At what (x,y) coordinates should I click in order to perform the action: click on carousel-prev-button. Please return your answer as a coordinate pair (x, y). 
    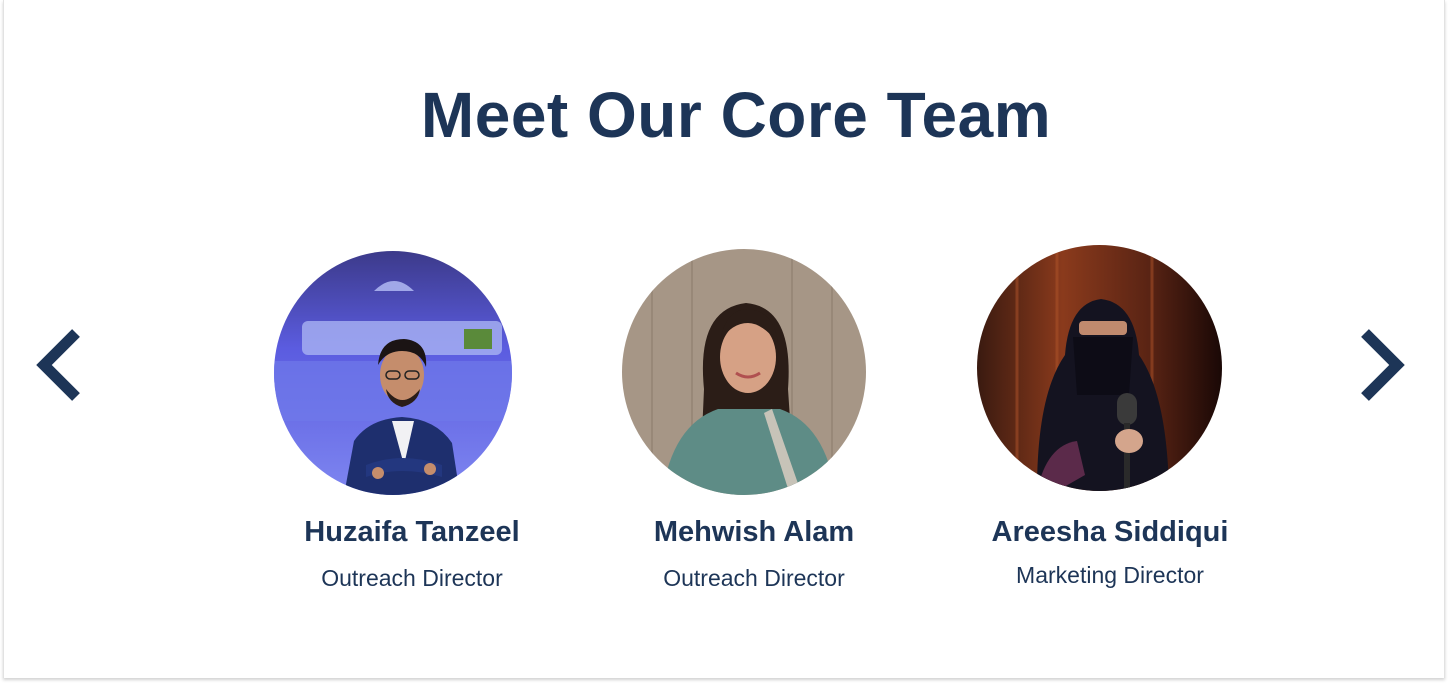
    Looking at the image, I should click on (59, 365).